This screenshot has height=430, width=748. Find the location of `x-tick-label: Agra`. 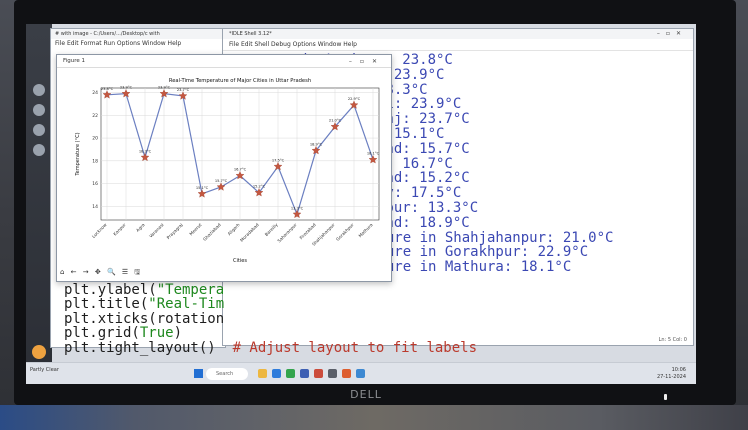

x-tick-label: Agra is located at coordinates (141, 228).